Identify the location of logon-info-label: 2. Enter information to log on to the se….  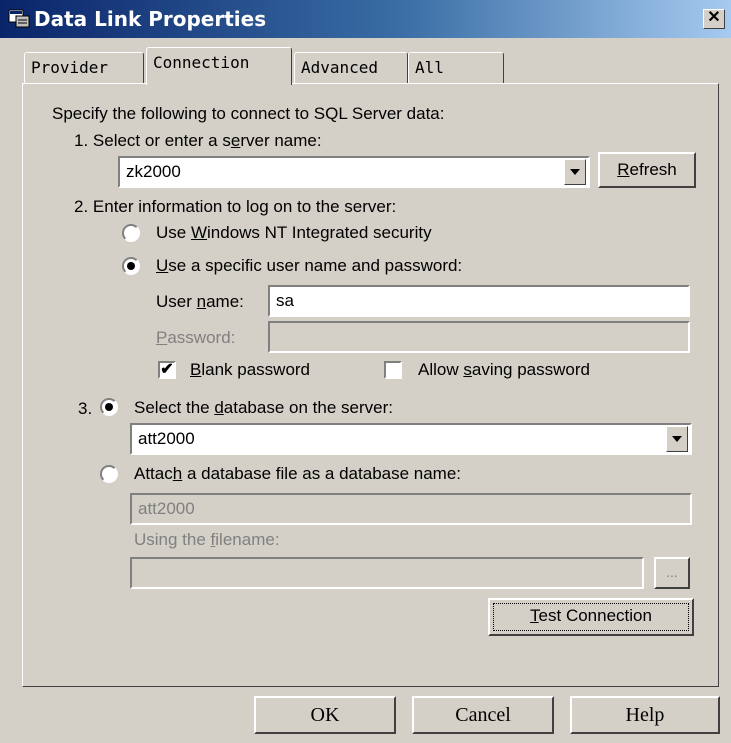
(235, 206).